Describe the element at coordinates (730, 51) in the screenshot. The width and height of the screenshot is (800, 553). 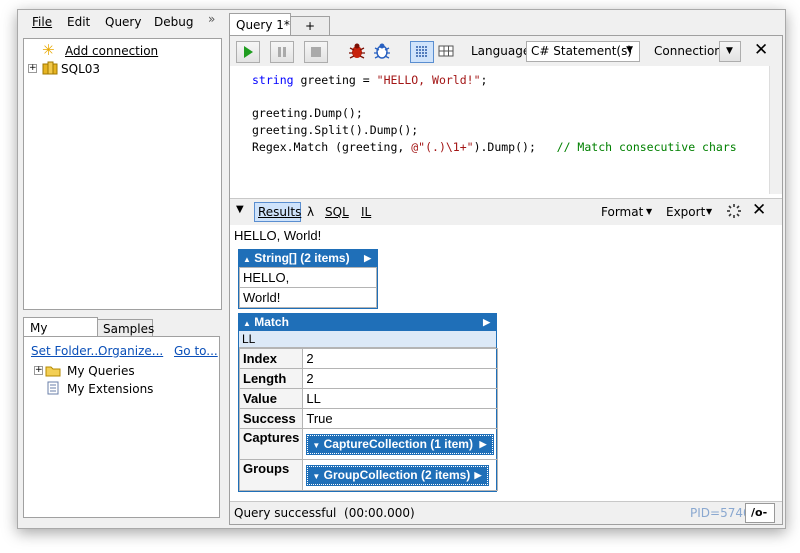
I see `connection-select: ▼` at that location.